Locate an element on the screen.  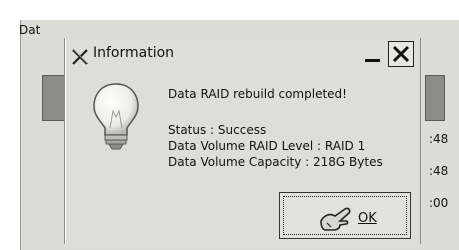
close-button is located at coordinates (401, 54).